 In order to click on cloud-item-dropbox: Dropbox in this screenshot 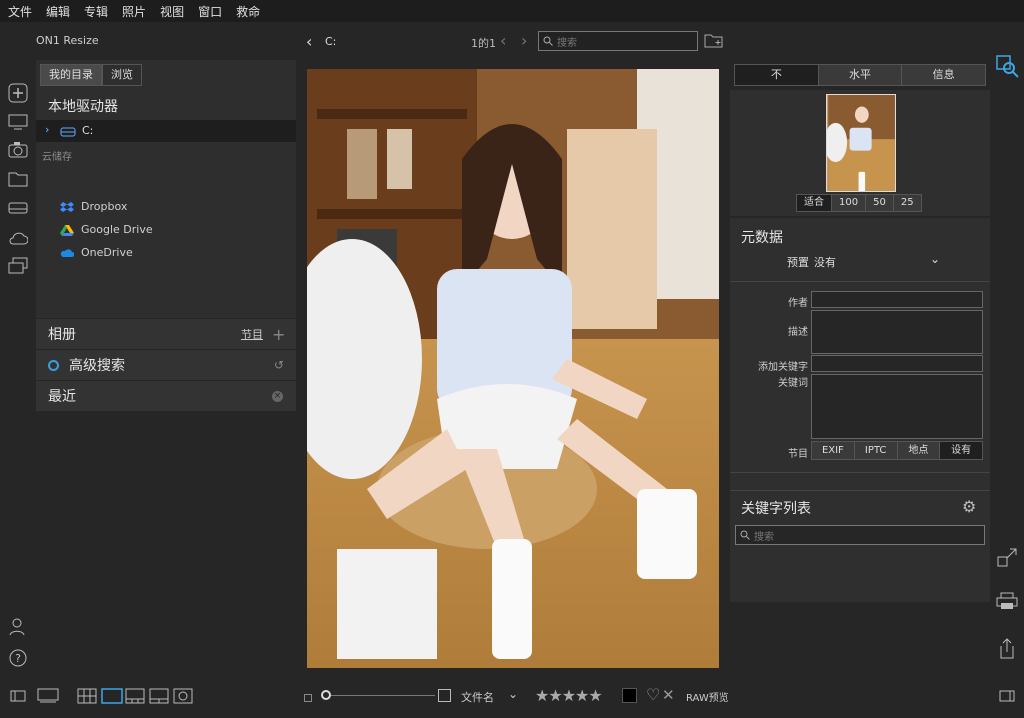, I will do `click(93, 206)`.